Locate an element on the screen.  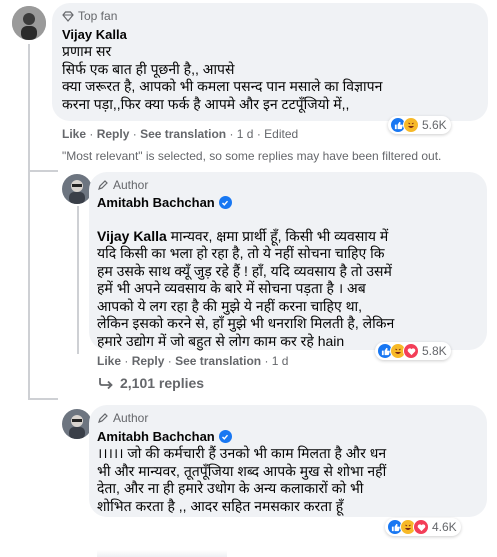
replies-count: 2,101 replies is located at coordinates (162, 383).